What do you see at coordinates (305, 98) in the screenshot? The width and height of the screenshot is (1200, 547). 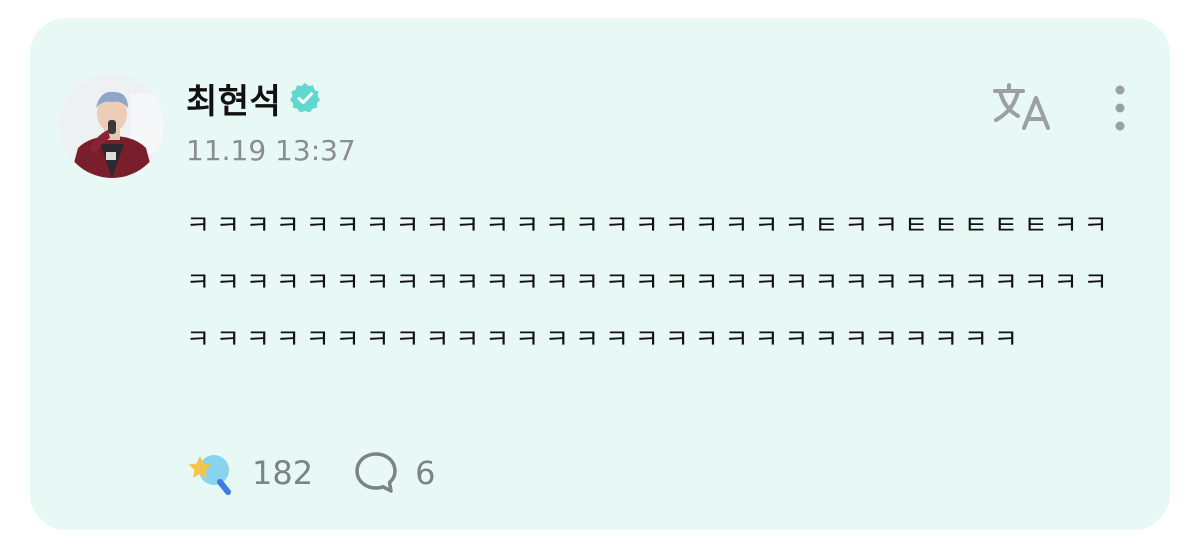 I see `verified-badge-icon` at bounding box center [305, 98].